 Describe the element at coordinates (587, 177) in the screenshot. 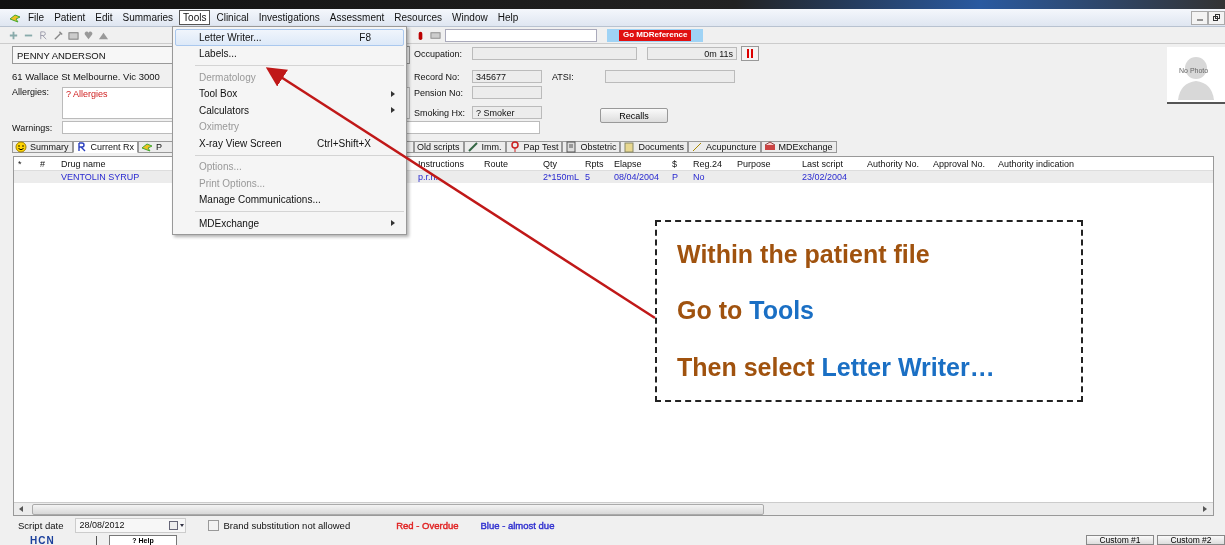

I see `table-cell-text: 5` at that location.